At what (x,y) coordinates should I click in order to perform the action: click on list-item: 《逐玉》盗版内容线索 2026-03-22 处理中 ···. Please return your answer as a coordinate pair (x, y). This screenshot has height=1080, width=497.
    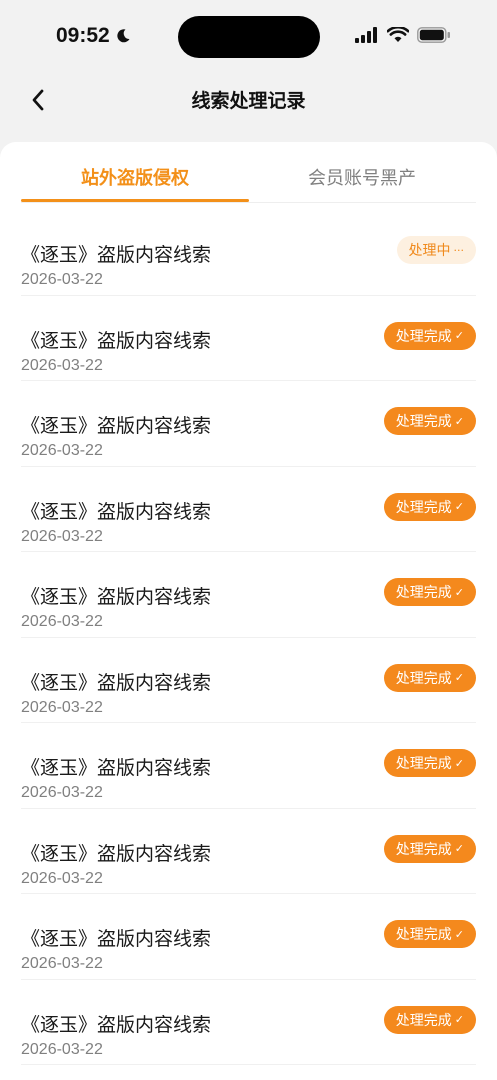
    Looking at the image, I should click on (248, 253).